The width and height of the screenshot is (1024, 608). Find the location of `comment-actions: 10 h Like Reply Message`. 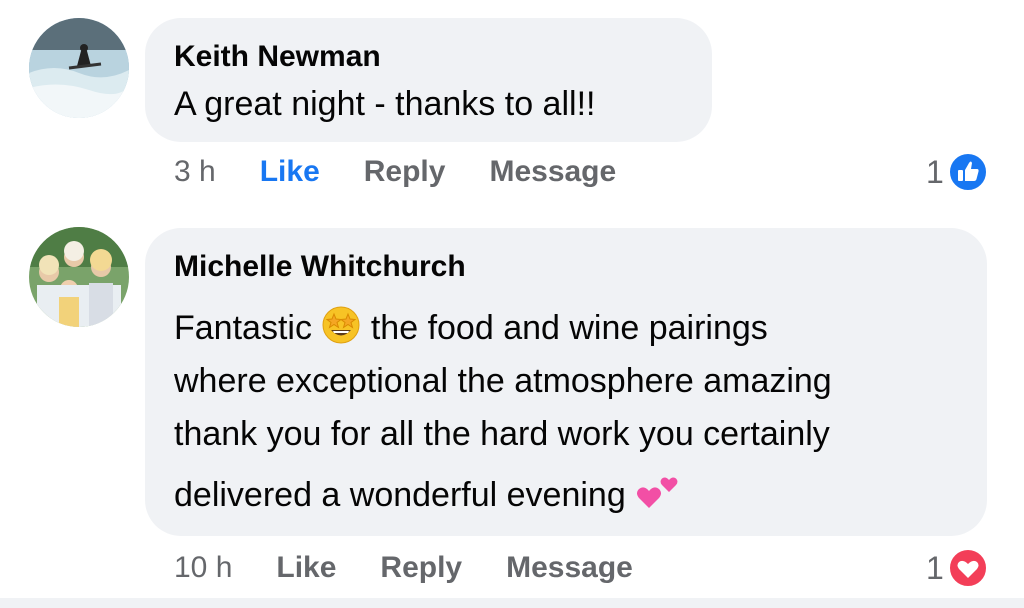

comment-actions: 10 h Like Reply Message is located at coordinates (425, 568).